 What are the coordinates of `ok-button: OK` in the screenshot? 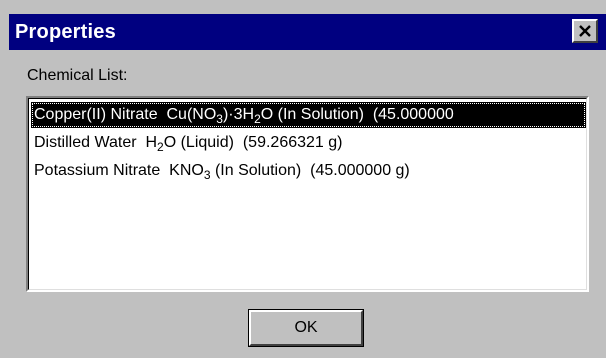 It's located at (306, 328).